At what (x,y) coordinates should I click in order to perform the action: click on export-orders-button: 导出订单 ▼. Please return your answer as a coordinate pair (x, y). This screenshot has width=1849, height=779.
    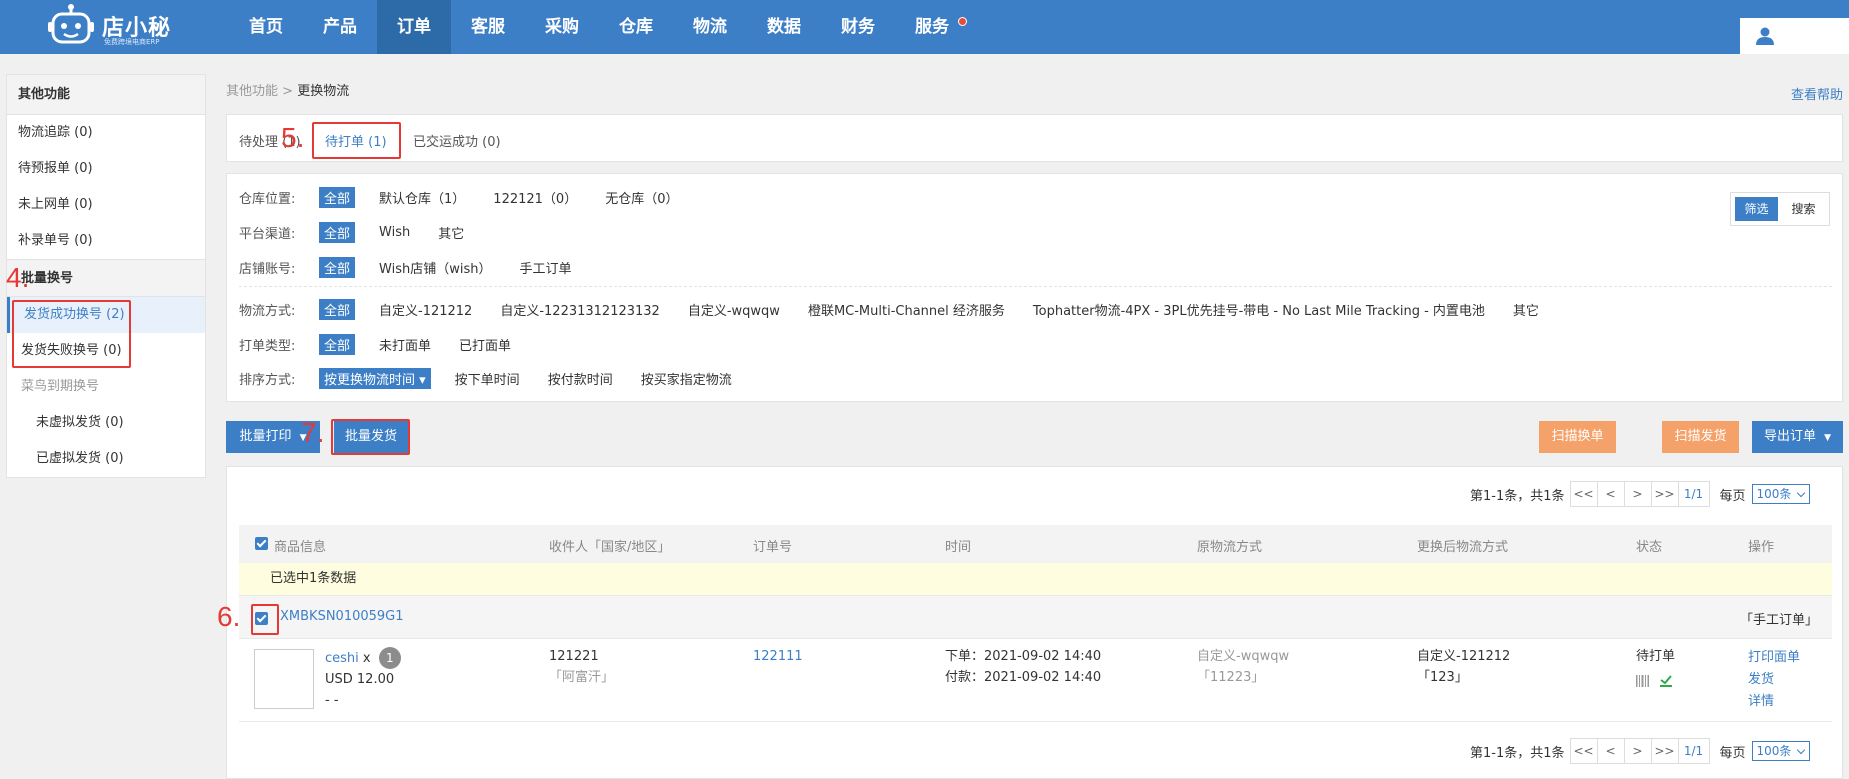
    Looking at the image, I should click on (1797, 437).